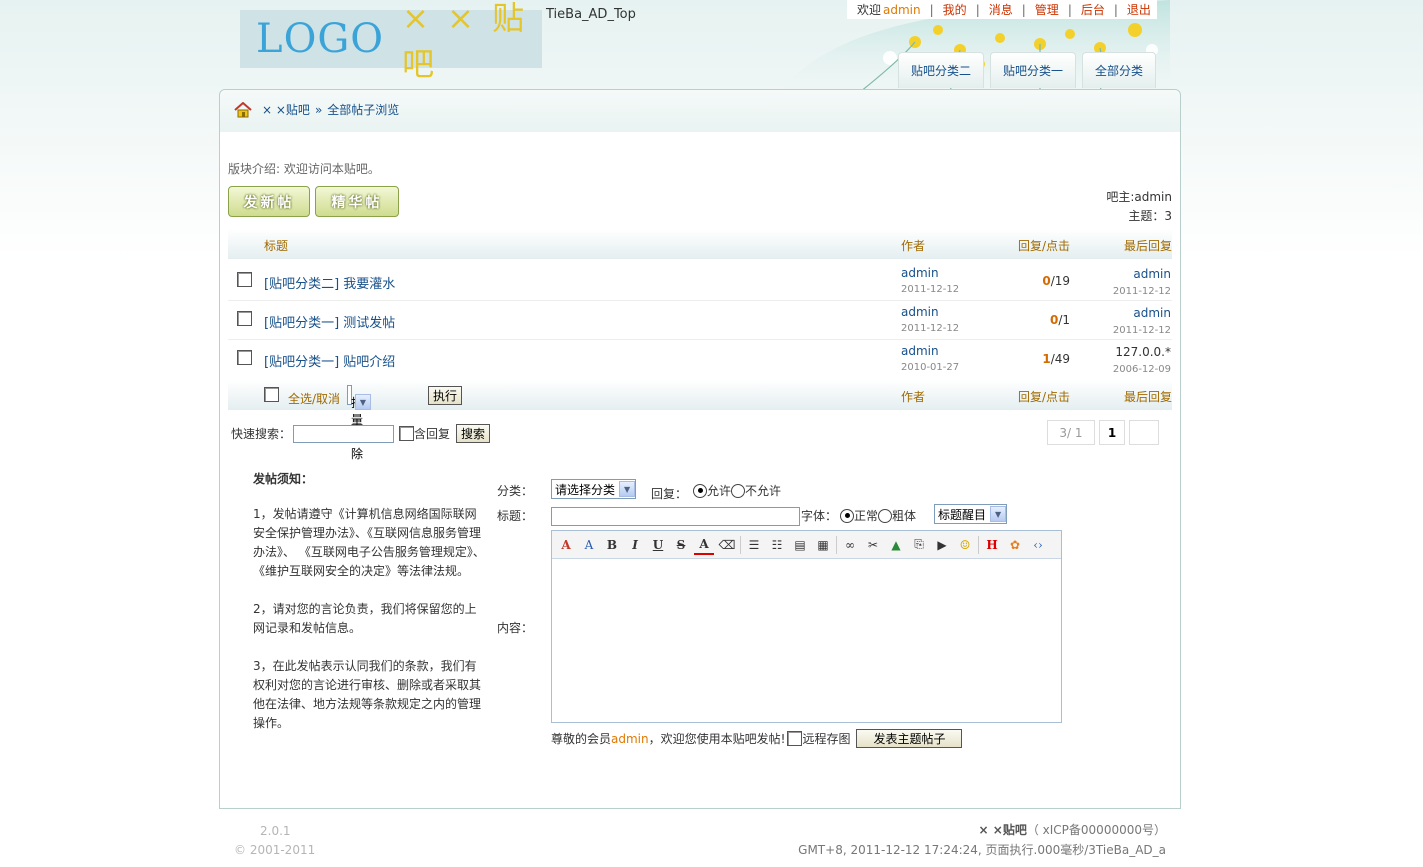 This screenshot has height=867, width=1423. I want to click on logout-link: 退出, so click(1139, 9).